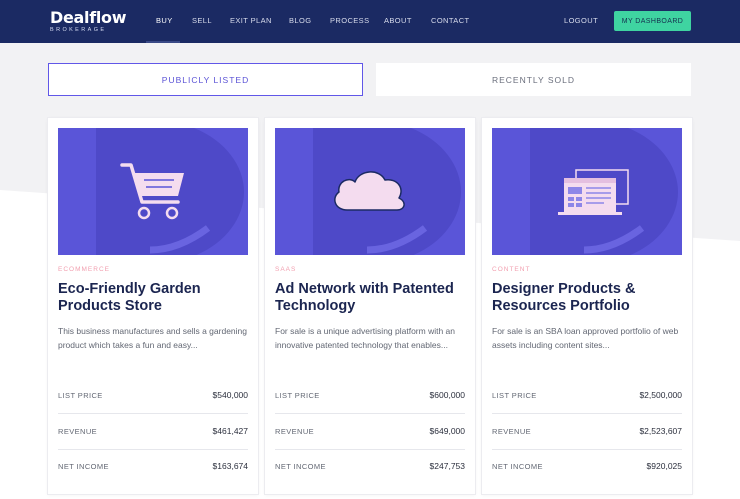  Describe the element at coordinates (78, 30) in the screenshot. I see `logo-subtext: BROKERAGE` at that location.